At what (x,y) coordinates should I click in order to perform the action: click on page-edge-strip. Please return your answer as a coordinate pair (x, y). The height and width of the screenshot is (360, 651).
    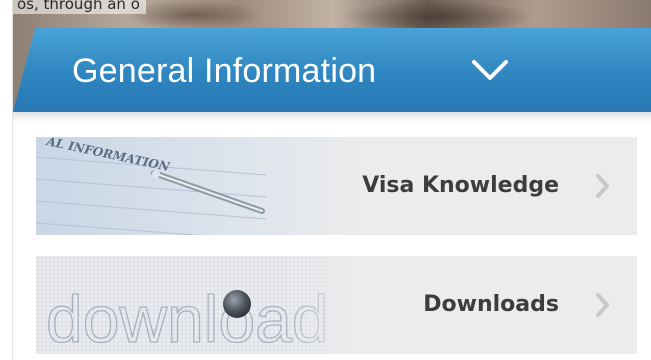
    Looking at the image, I should click on (6, 180).